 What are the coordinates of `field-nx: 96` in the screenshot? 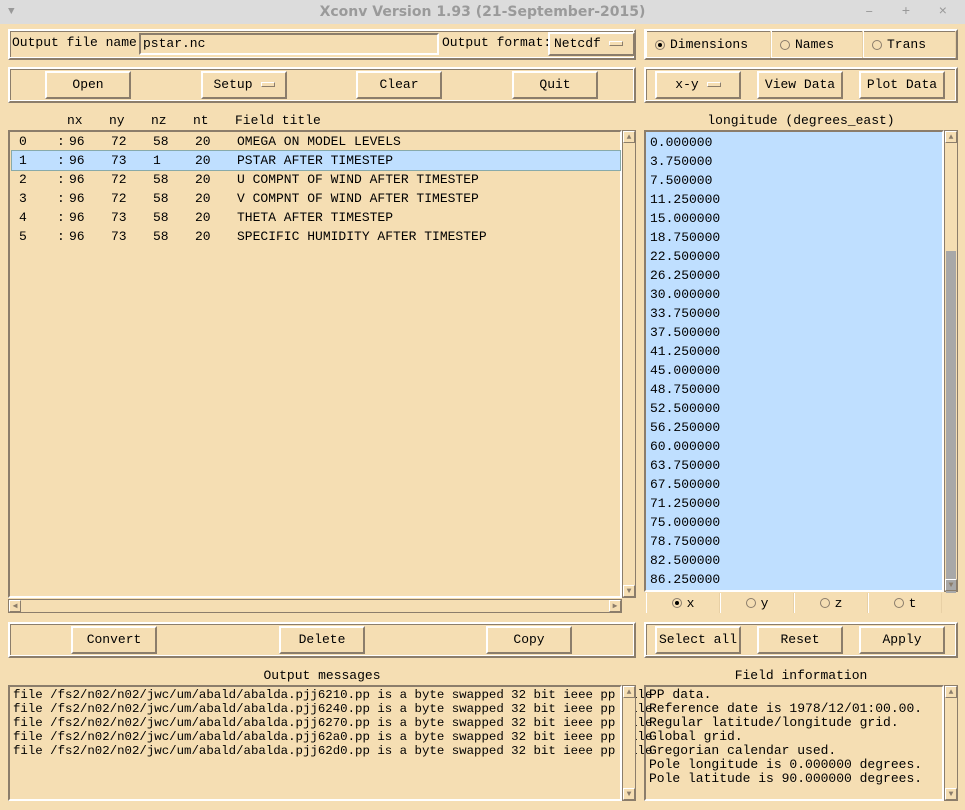 It's located at (77, 141).